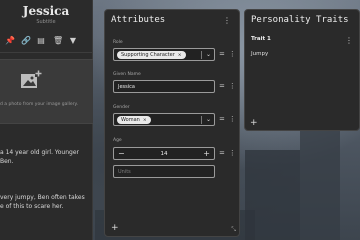 The width and height of the screenshot is (360, 240). Describe the element at coordinates (46, 9) in the screenshot. I see `character-name: Jessica` at that location.